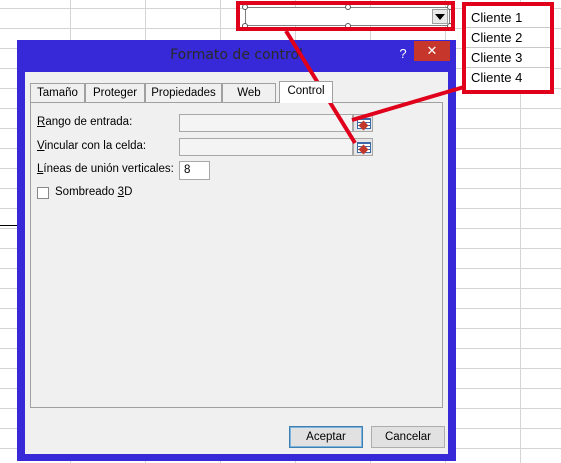 The image size is (561, 463). I want to click on cell-border, so click(9, 225).